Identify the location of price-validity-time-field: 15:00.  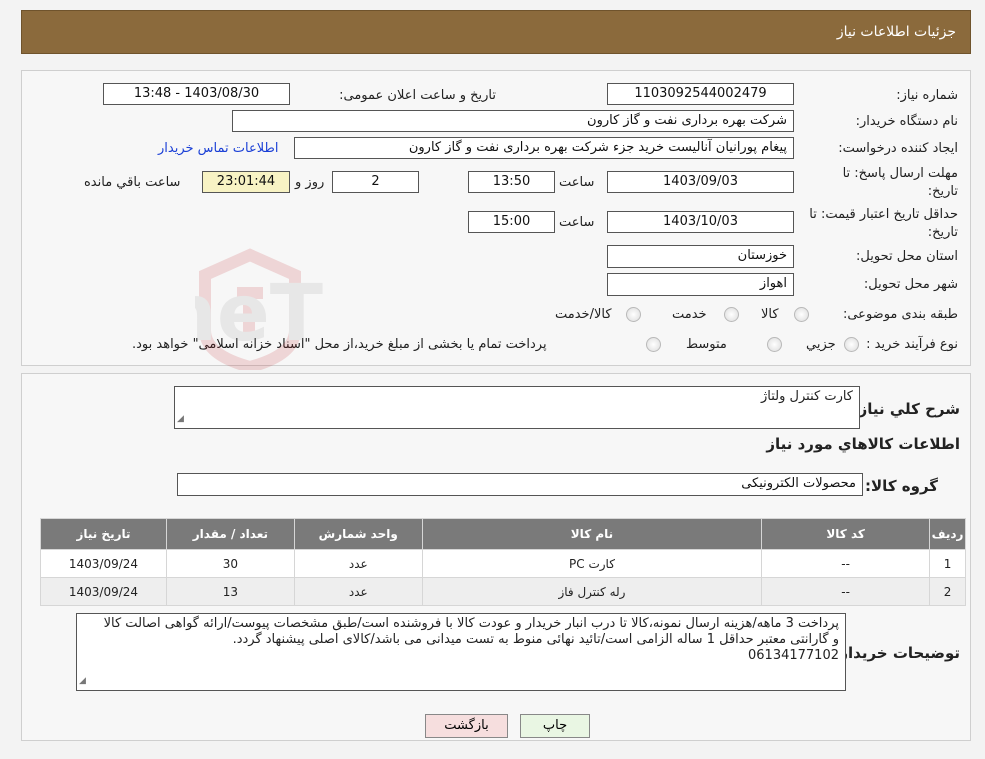
(511, 222).